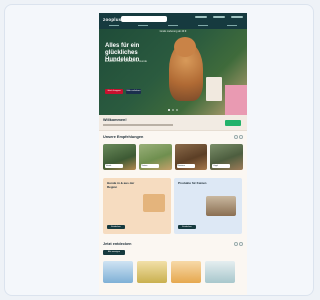  I want to click on card-label: Kleintiere, so click(185, 166).